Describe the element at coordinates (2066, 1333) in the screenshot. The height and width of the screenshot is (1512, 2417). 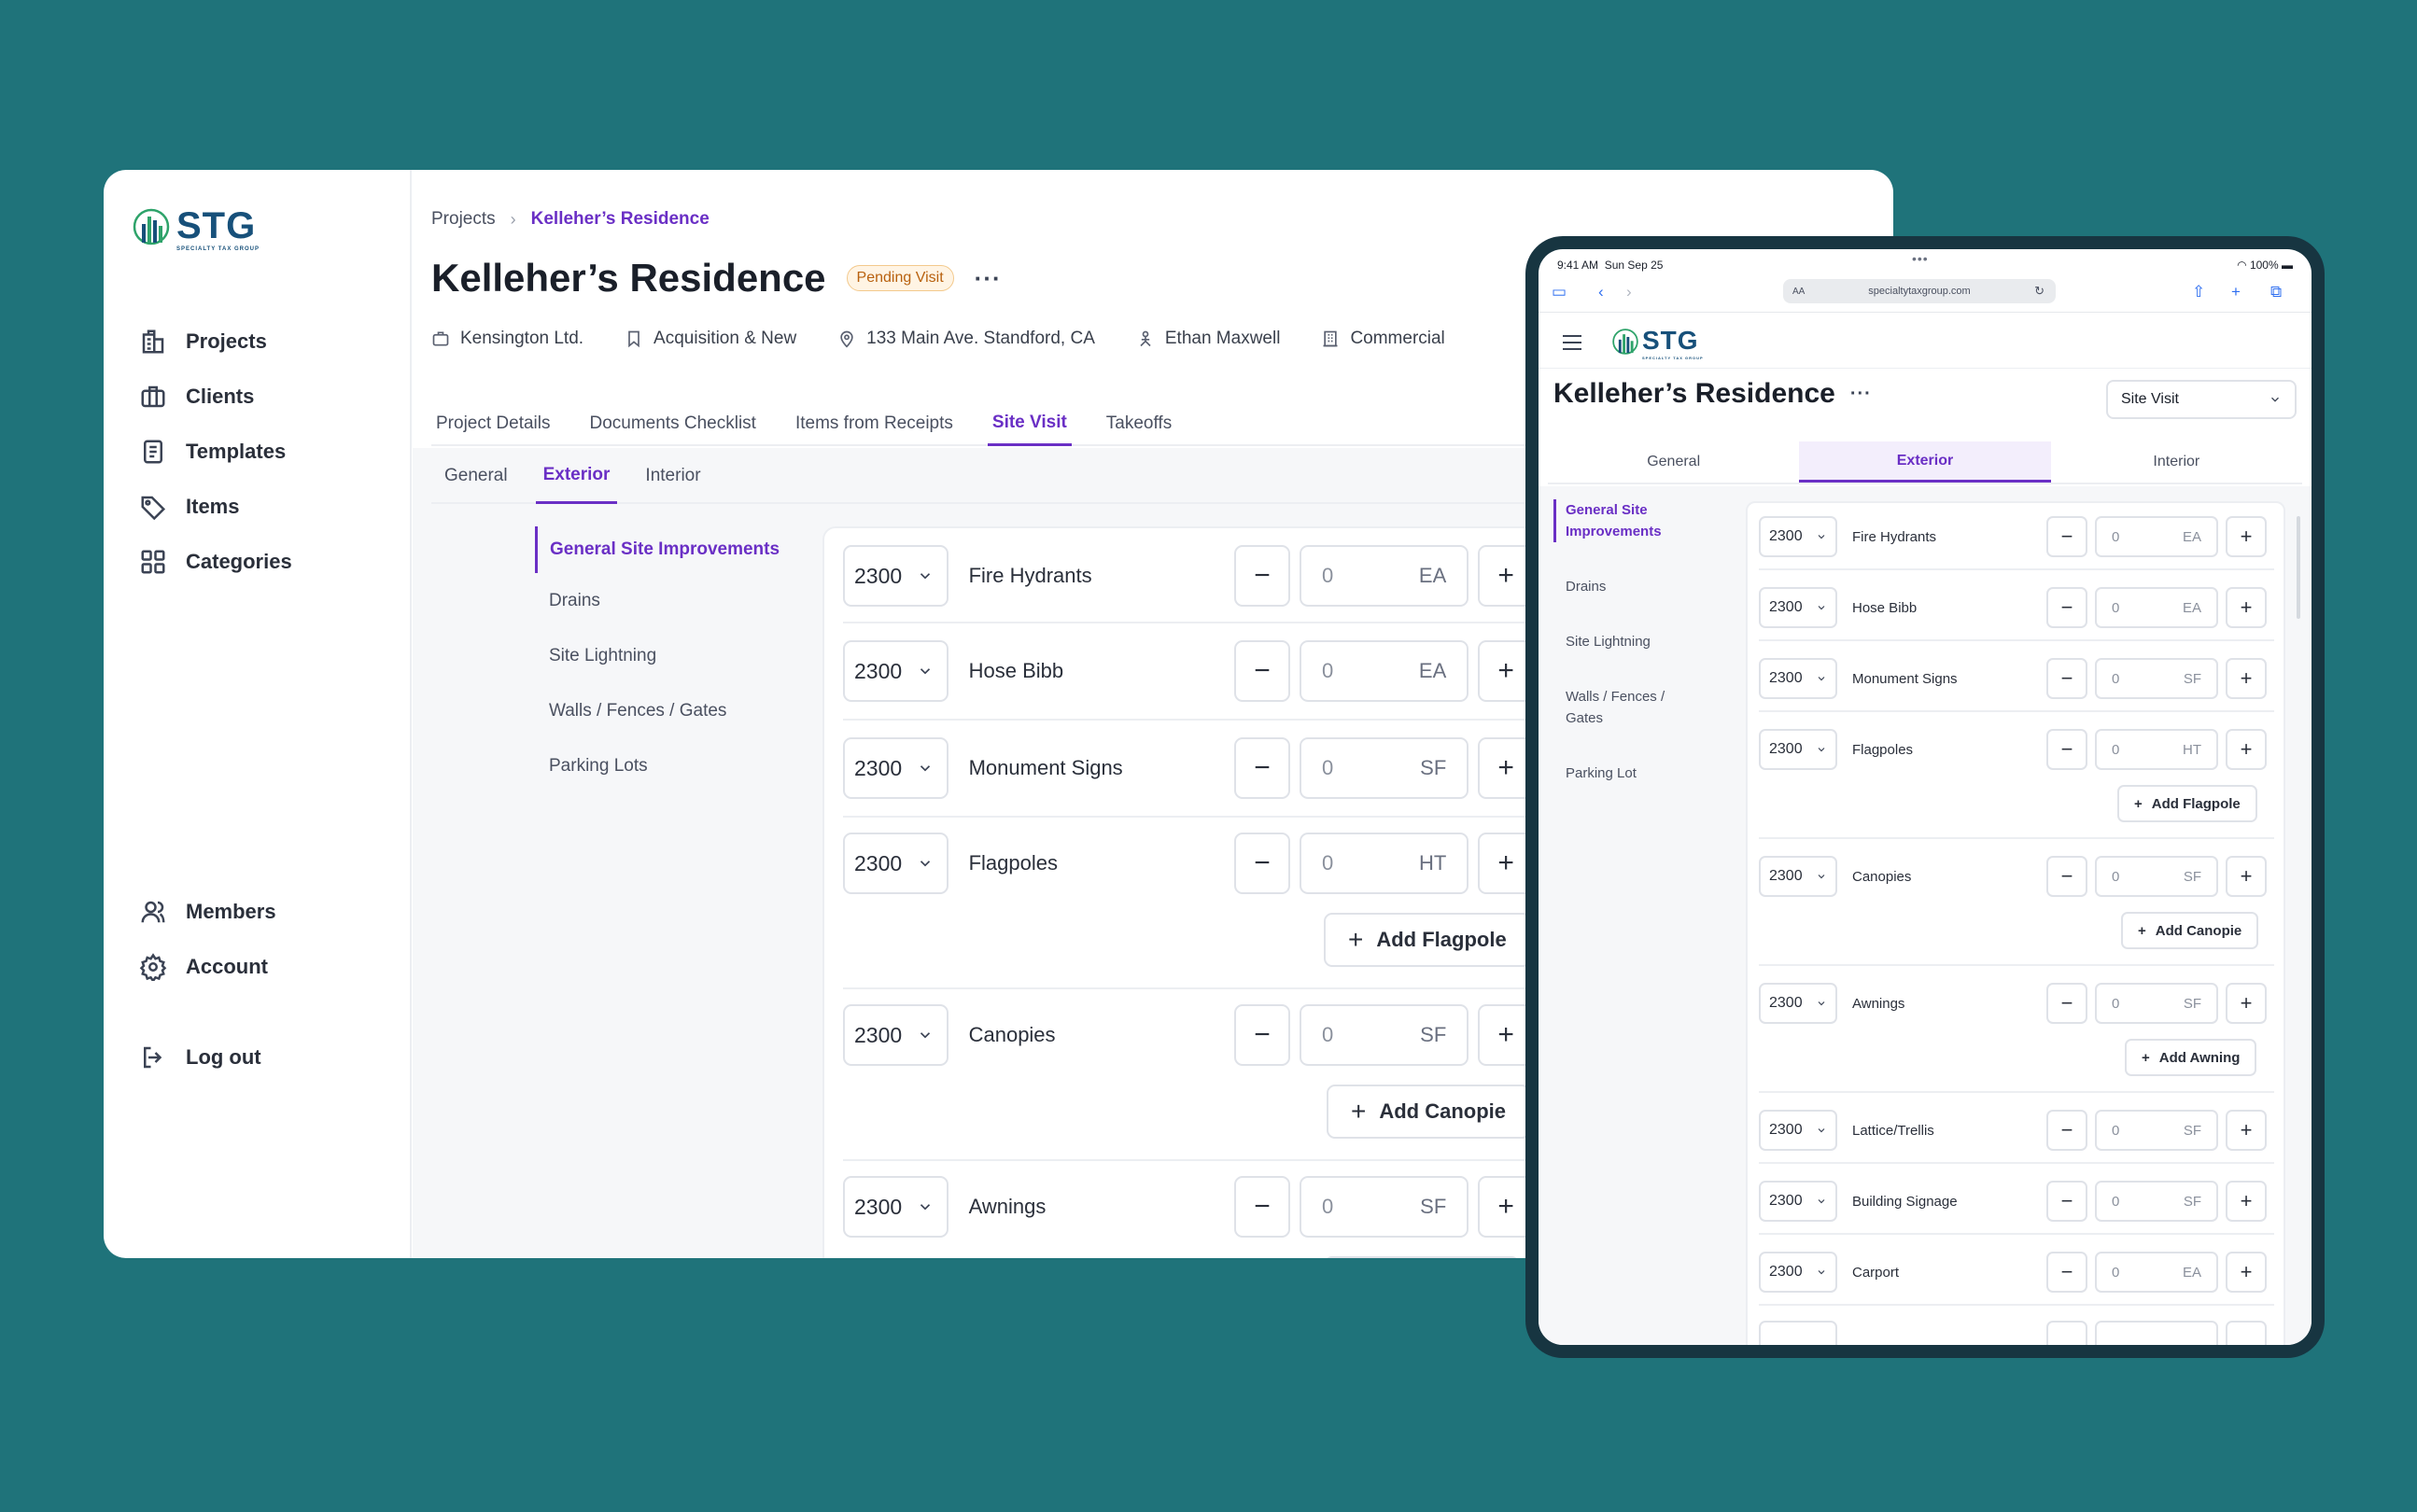
I see `decrement-button` at that location.